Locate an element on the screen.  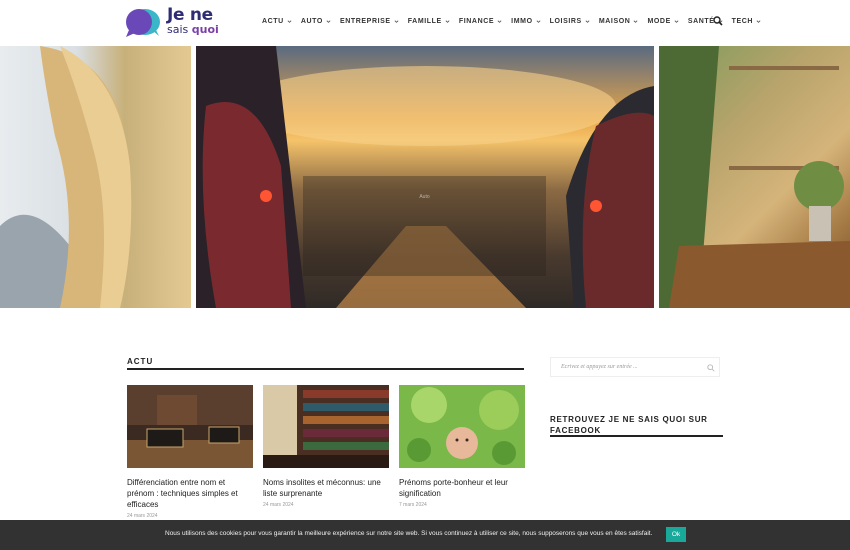
nav-item-mode: MODE is located at coordinates (663, 21).